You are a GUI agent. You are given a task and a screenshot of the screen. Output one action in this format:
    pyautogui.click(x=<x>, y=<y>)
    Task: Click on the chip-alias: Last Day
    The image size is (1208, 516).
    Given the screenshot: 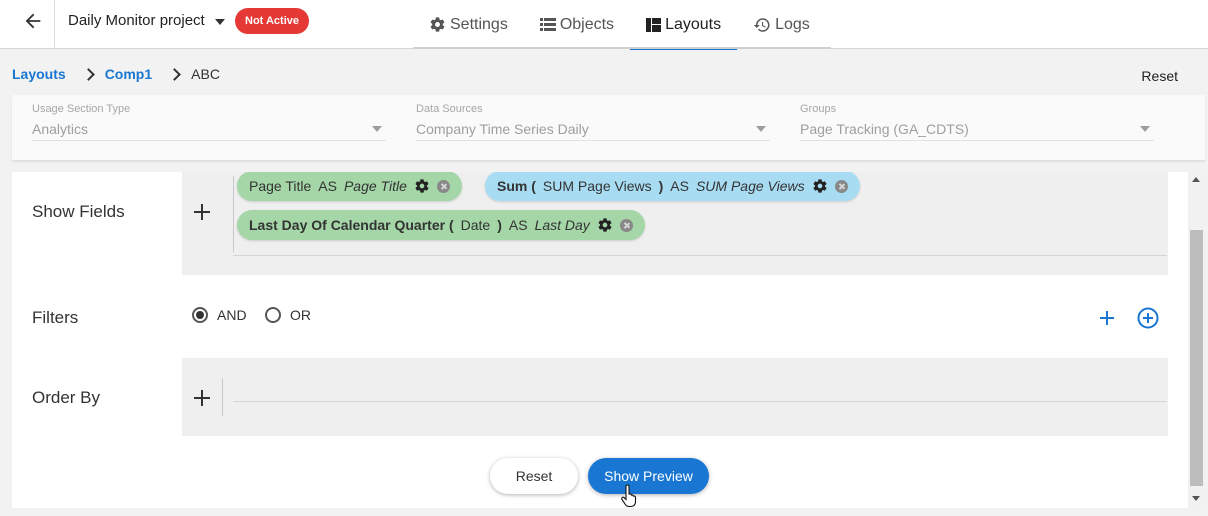 What is the action you would take?
    pyautogui.click(x=562, y=225)
    